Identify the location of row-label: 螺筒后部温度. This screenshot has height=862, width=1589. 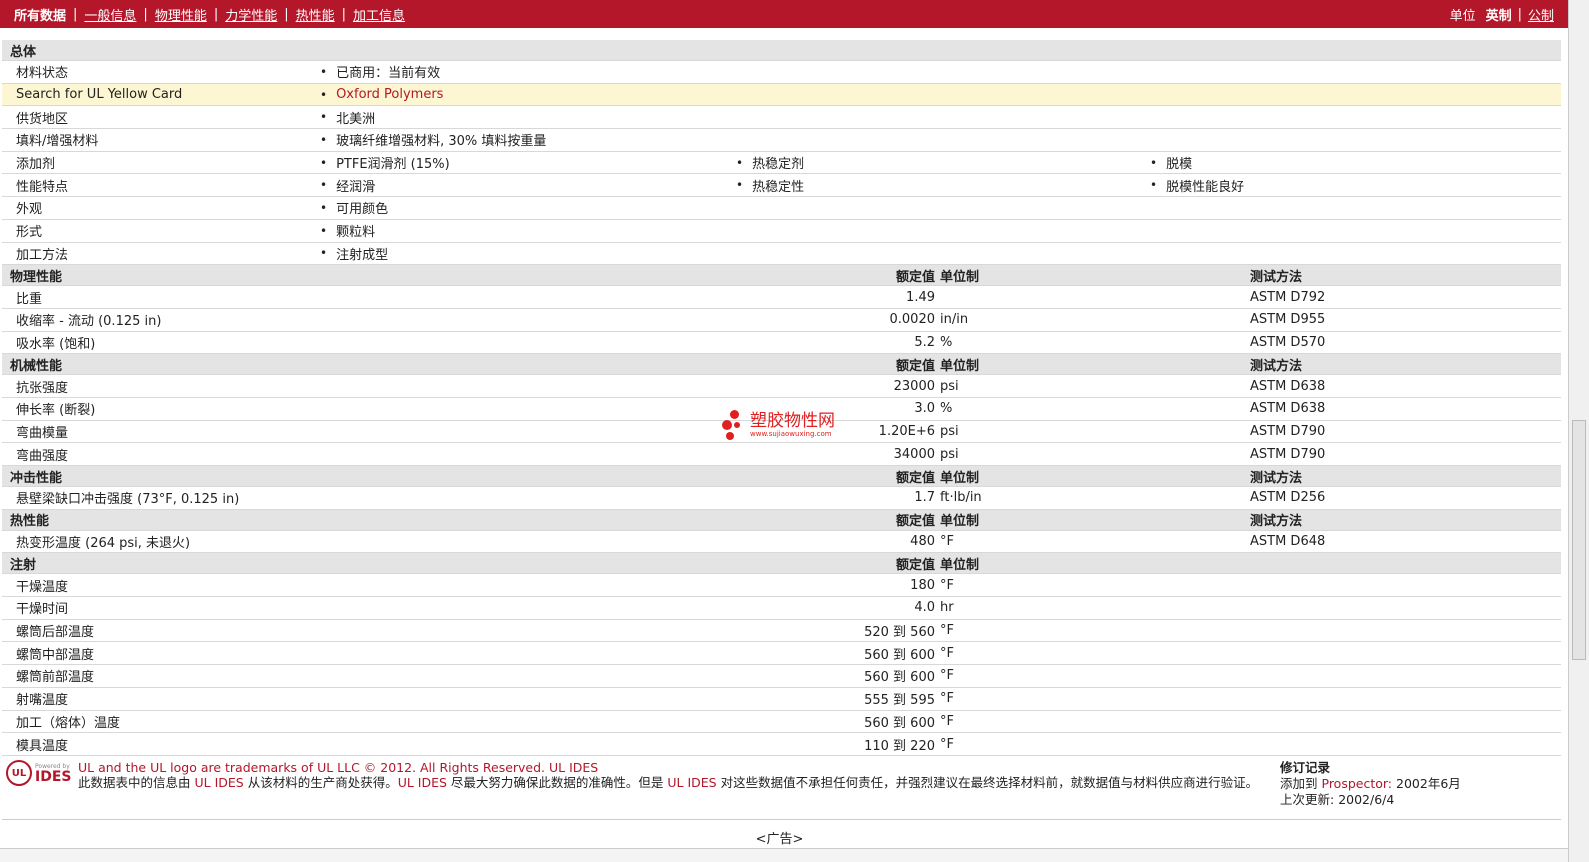
(55, 633).